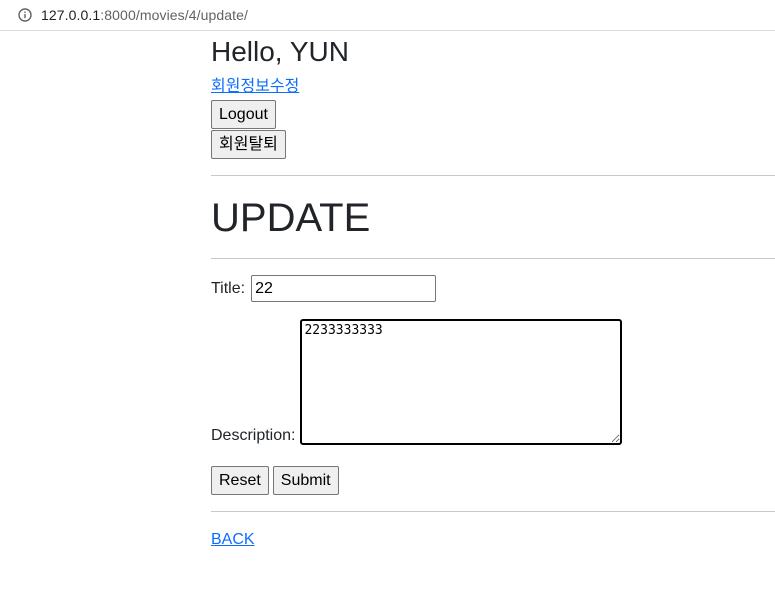  Describe the element at coordinates (291, 218) in the screenshot. I see `page-title: UPDATE` at that location.